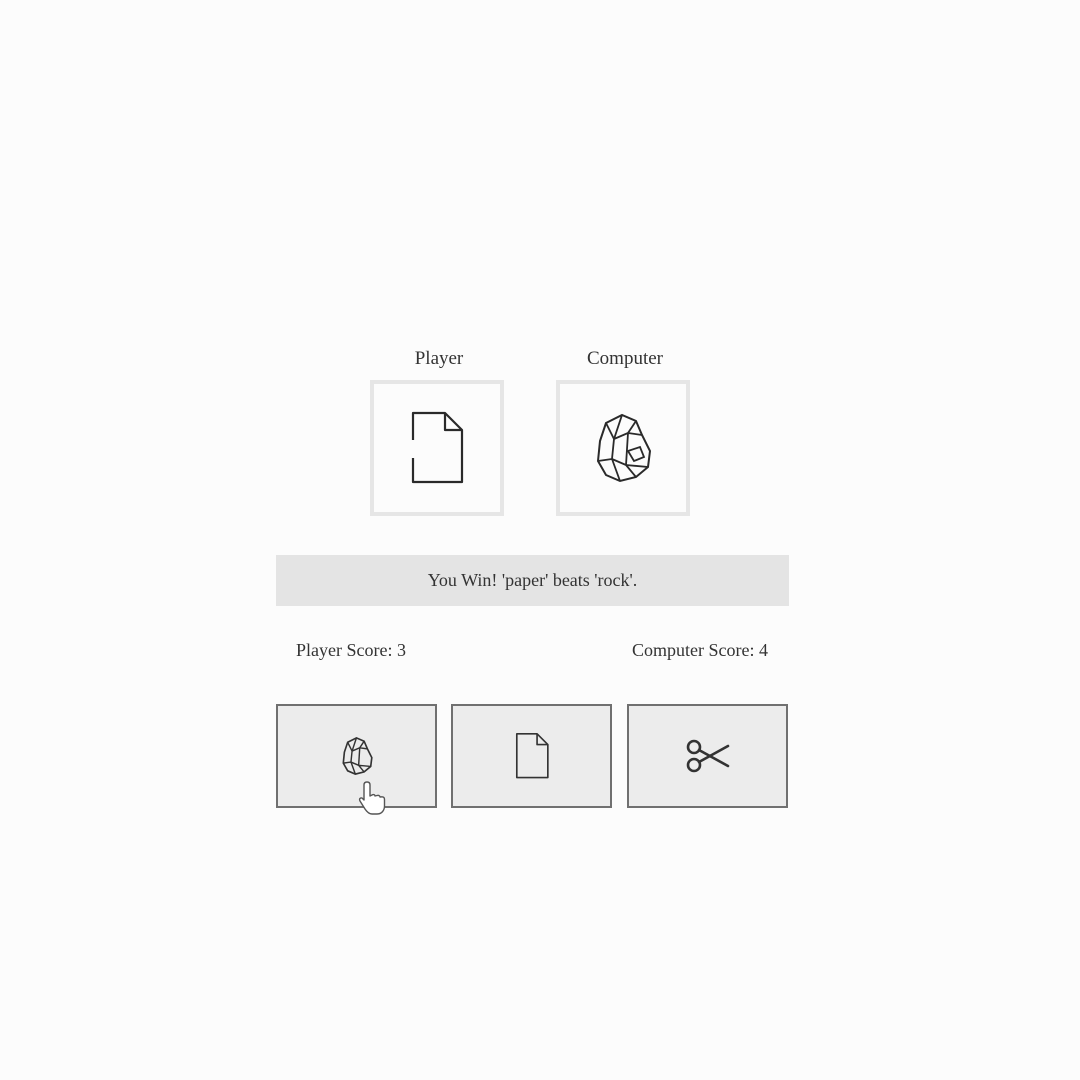 Image resolution: width=1080 pixels, height=1080 pixels. Describe the element at coordinates (700, 650) in the screenshot. I see `computer-score: Computer Score: 4` at that location.